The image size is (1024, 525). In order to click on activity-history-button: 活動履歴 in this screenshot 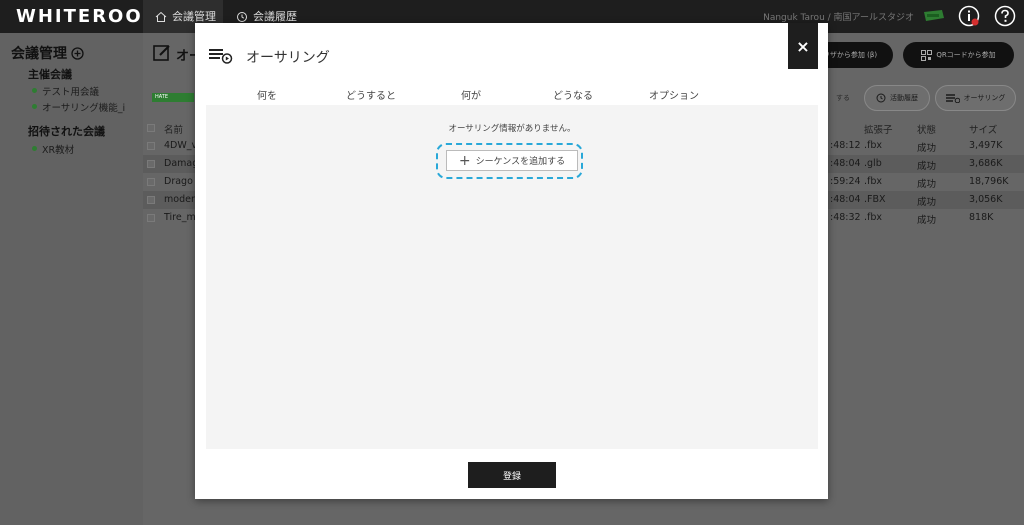, I will do `click(897, 98)`.